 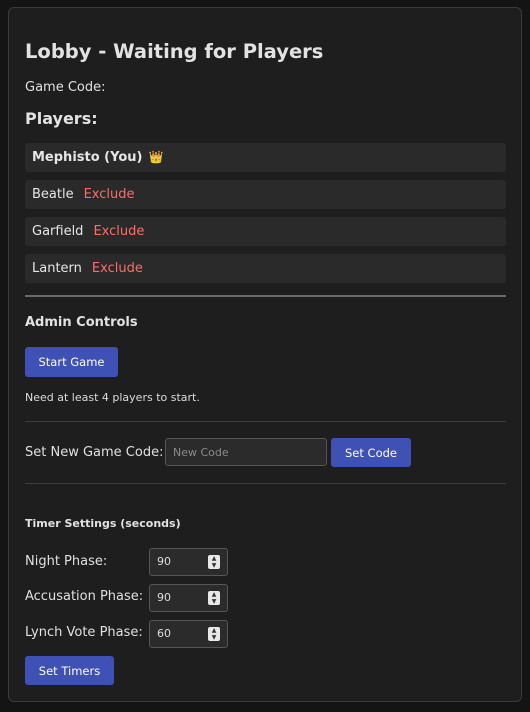 I want to click on lynch-vote-phase-input: 60 ▲ ▼, so click(x=188, y=634).